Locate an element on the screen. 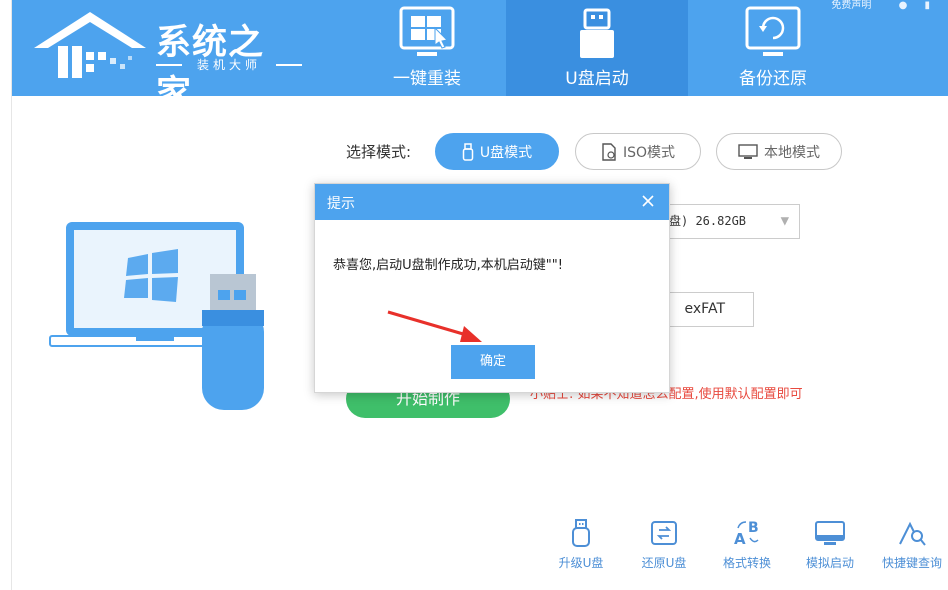 The height and width of the screenshot is (590, 948). usb-restore-icon is located at coordinates (664, 533).